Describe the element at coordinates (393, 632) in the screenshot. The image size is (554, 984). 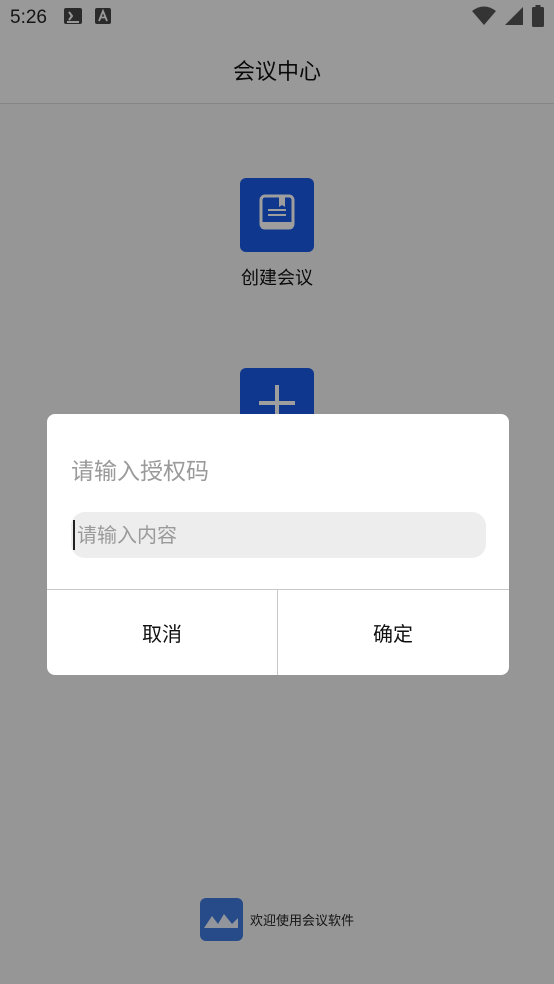
I see `confirm-button: 确定` at that location.